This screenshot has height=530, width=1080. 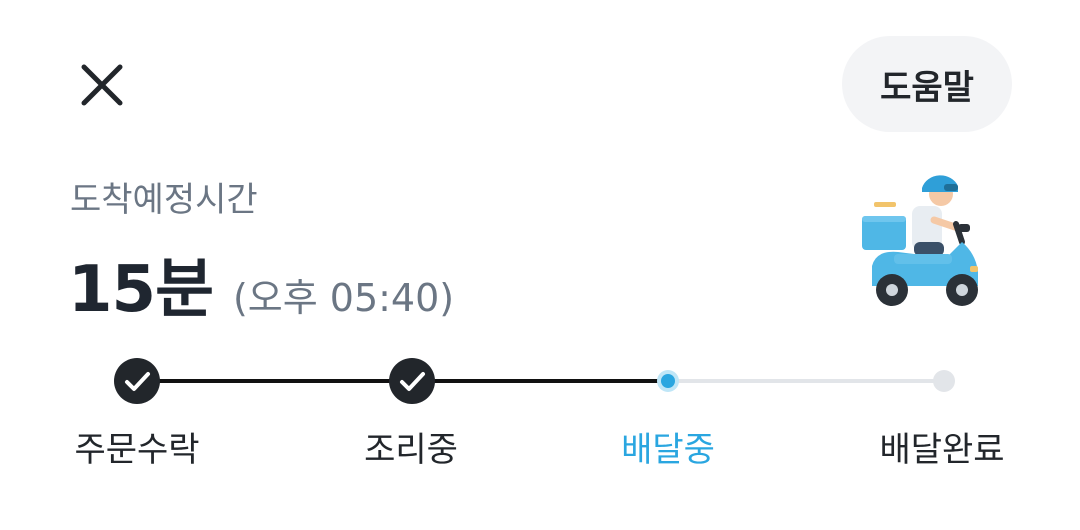 I want to click on help-button: 도움말, so click(x=927, y=84).